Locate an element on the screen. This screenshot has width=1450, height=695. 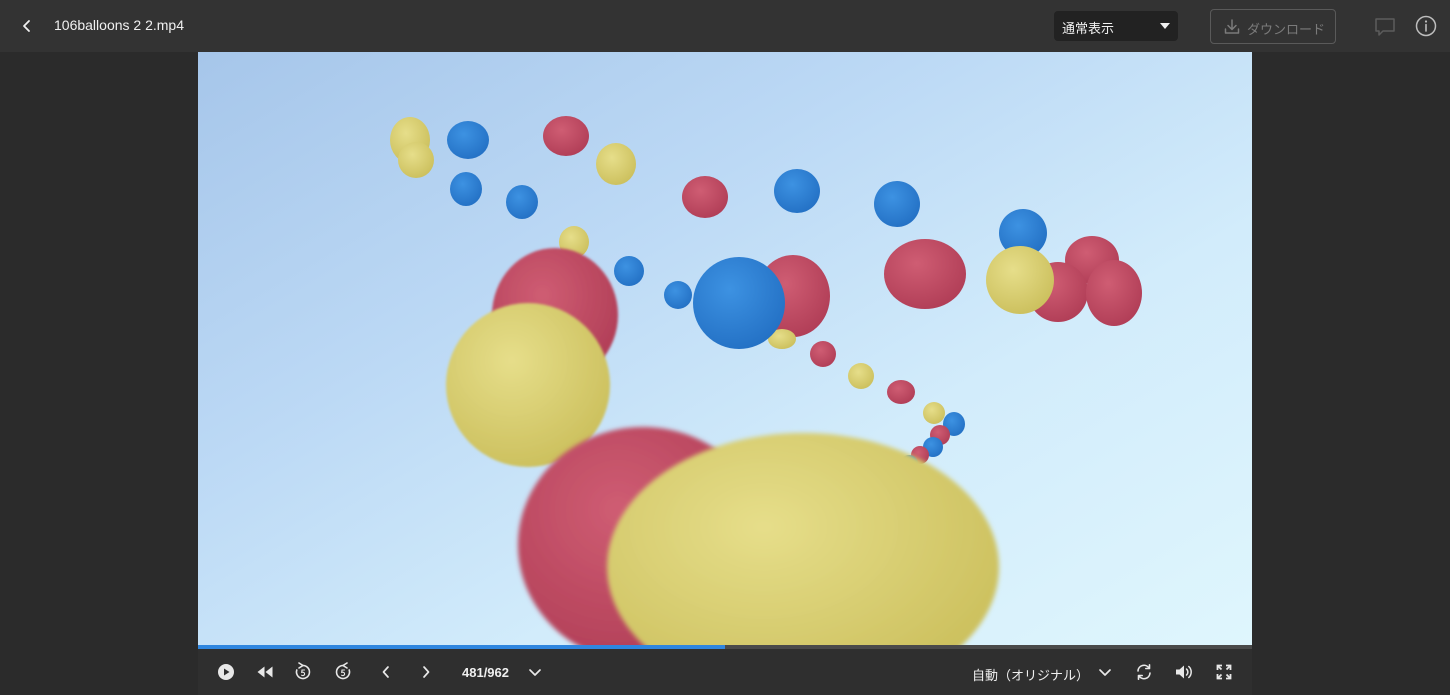
download-button: ダウンロード is located at coordinates (1273, 26).